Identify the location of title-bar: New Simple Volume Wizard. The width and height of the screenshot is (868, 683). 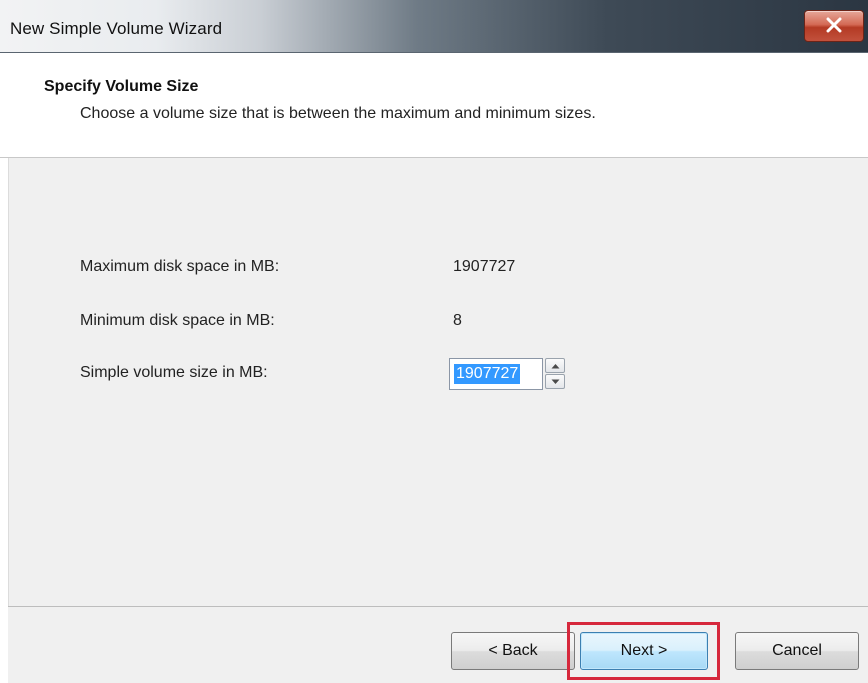
(434, 26).